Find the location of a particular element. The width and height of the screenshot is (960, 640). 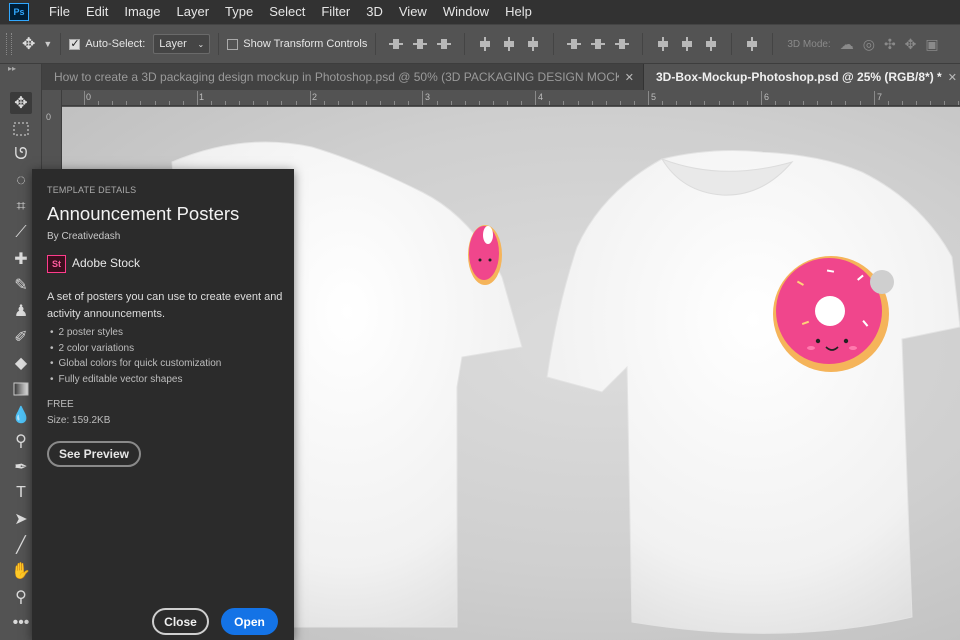

open-button: Open is located at coordinates (249, 621).